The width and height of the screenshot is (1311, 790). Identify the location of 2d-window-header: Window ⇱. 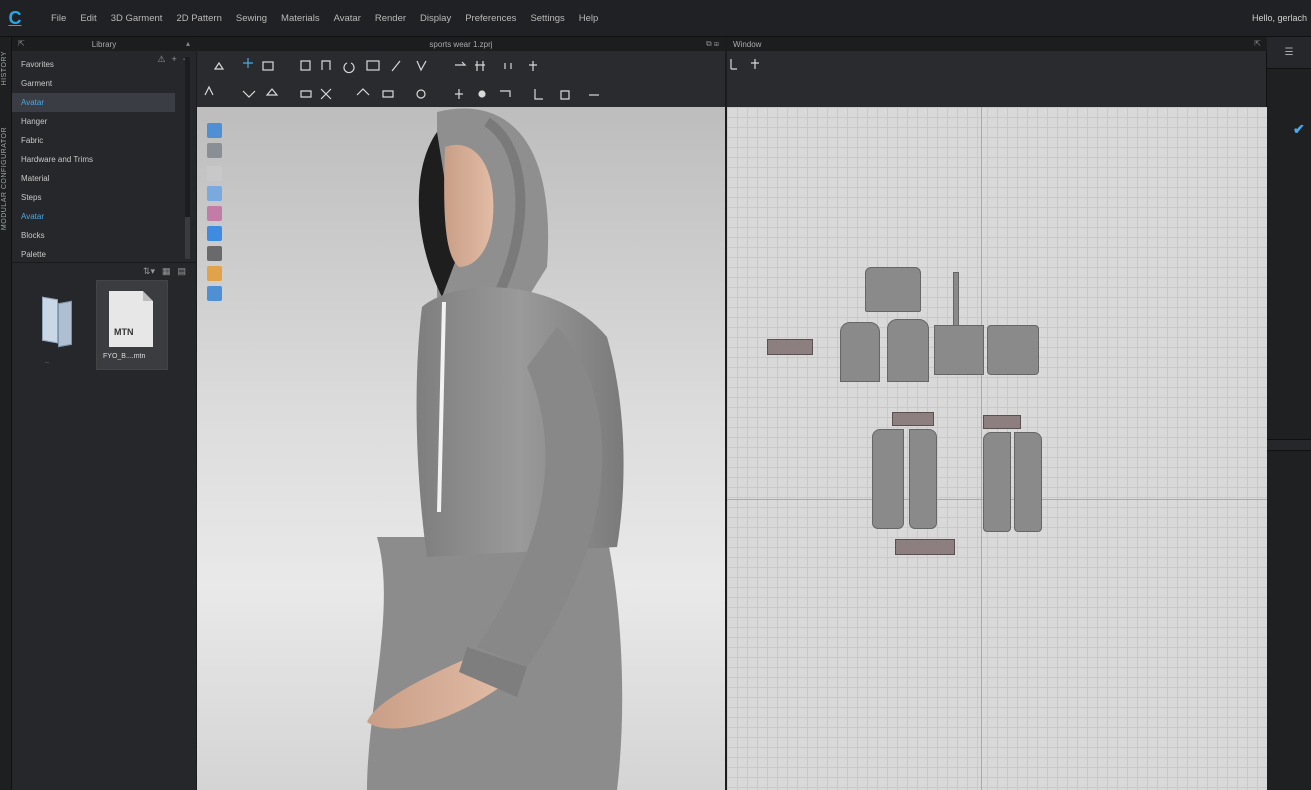
(997, 44).